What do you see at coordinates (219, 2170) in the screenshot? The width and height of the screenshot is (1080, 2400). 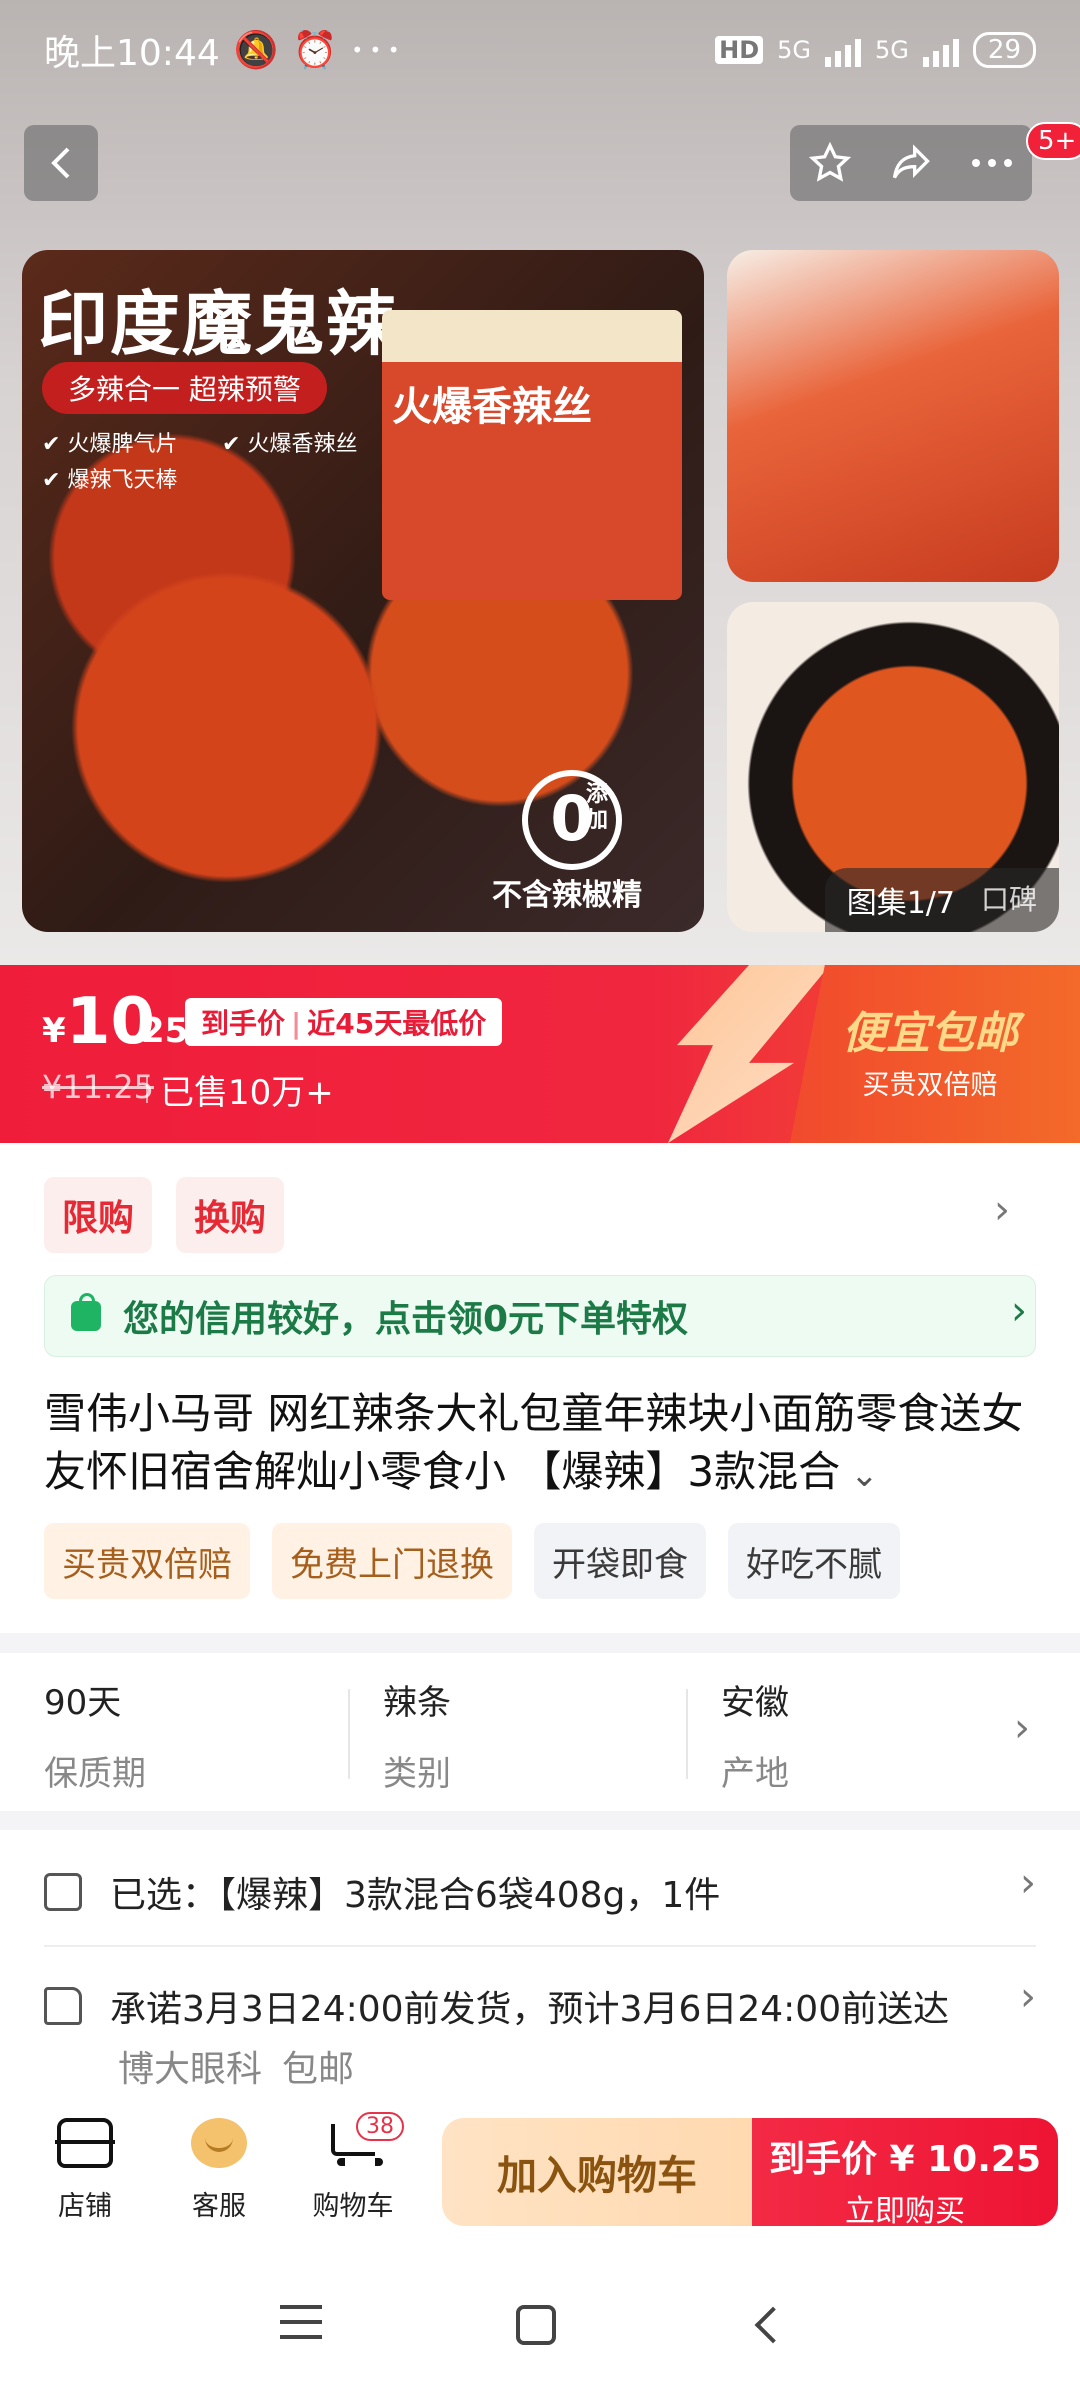 I see `service-button: 客服` at bounding box center [219, 2170].